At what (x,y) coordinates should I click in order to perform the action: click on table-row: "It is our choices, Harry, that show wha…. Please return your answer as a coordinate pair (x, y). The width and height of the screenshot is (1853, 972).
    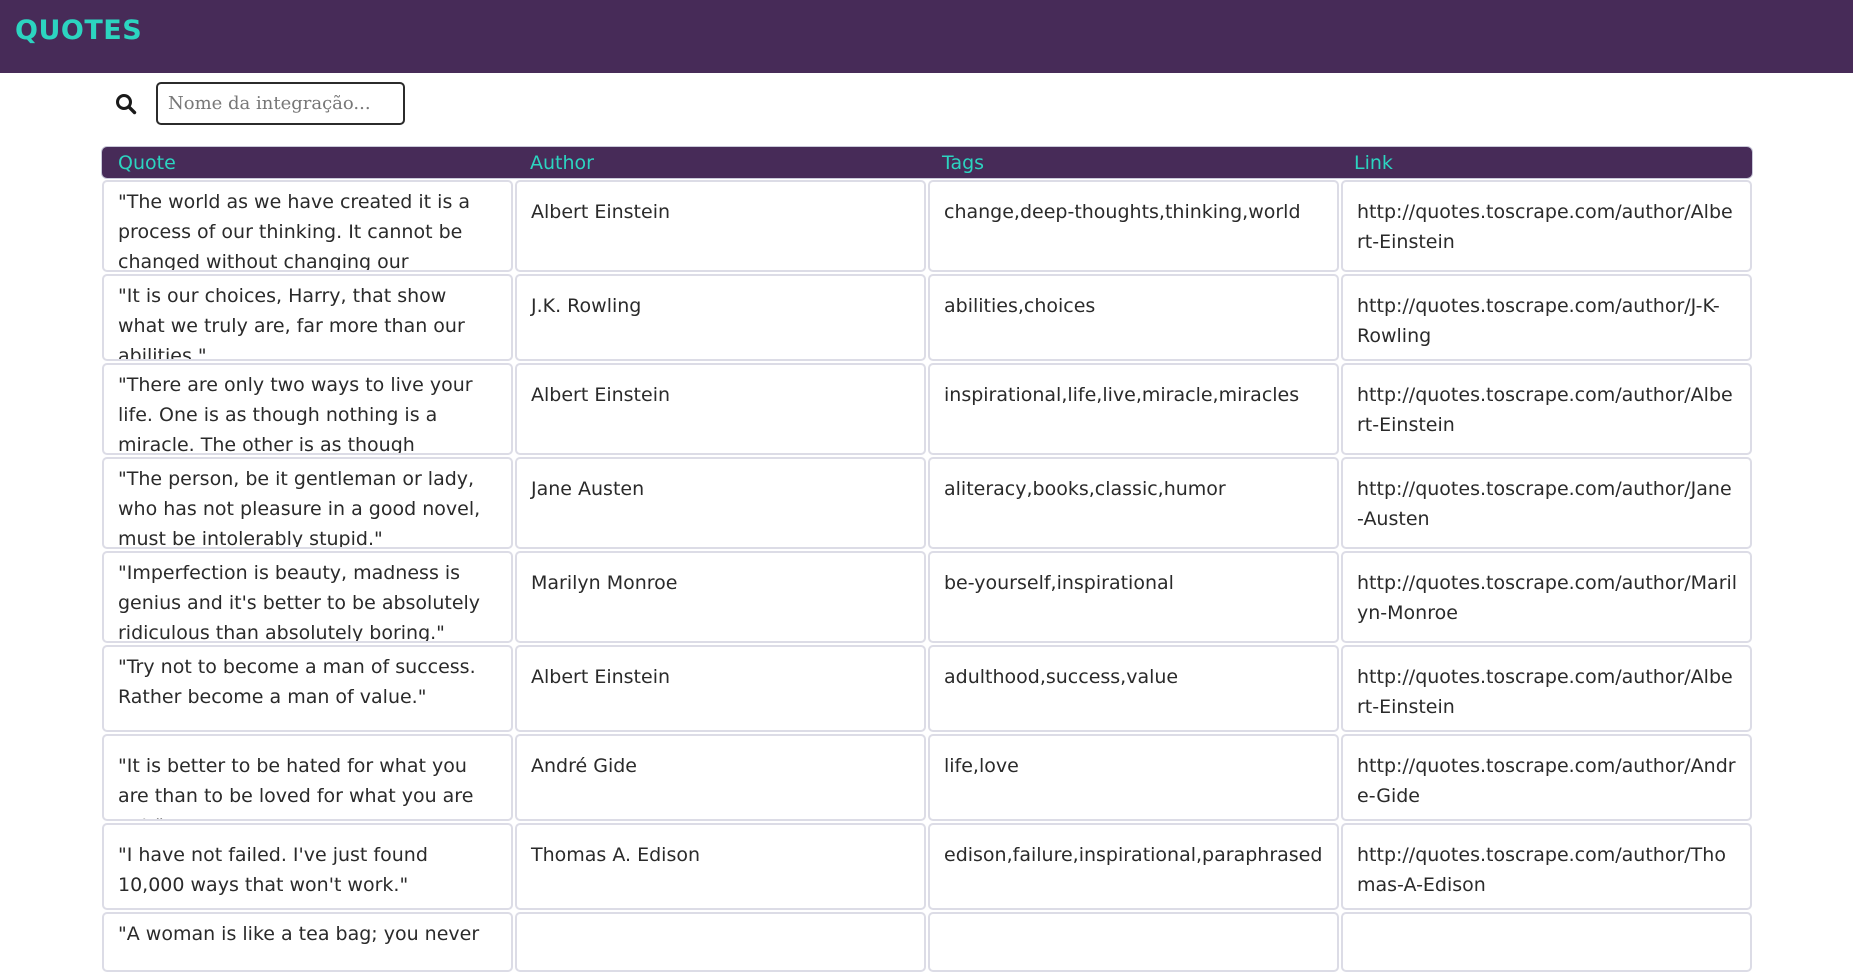
    Looking at the image, I should click on (927, 317).